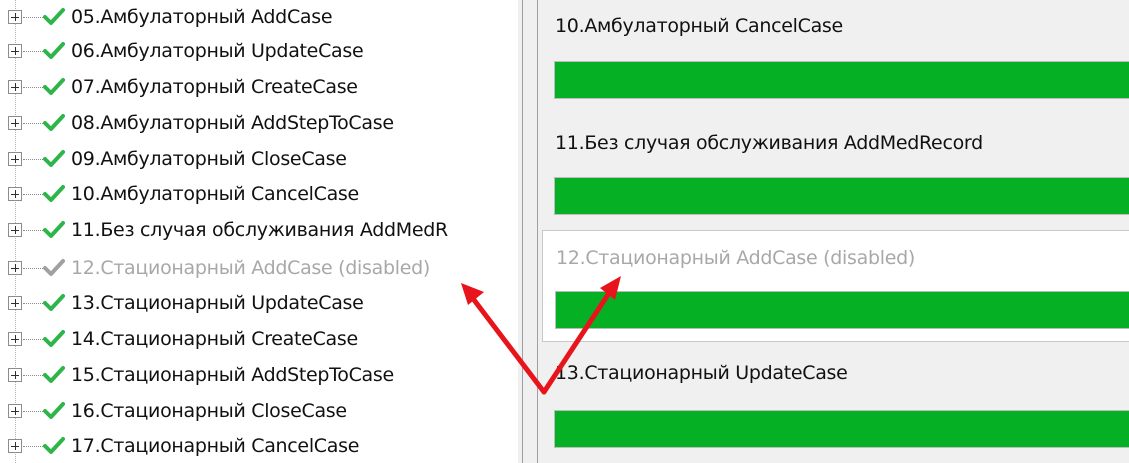 This screenshot has height=463, width=1129. What do you see at coordinates (699, 26) in the screenshot?
I see `card-title: 10.Амбулаторный CancelCase` at bounding box center [699, 26].